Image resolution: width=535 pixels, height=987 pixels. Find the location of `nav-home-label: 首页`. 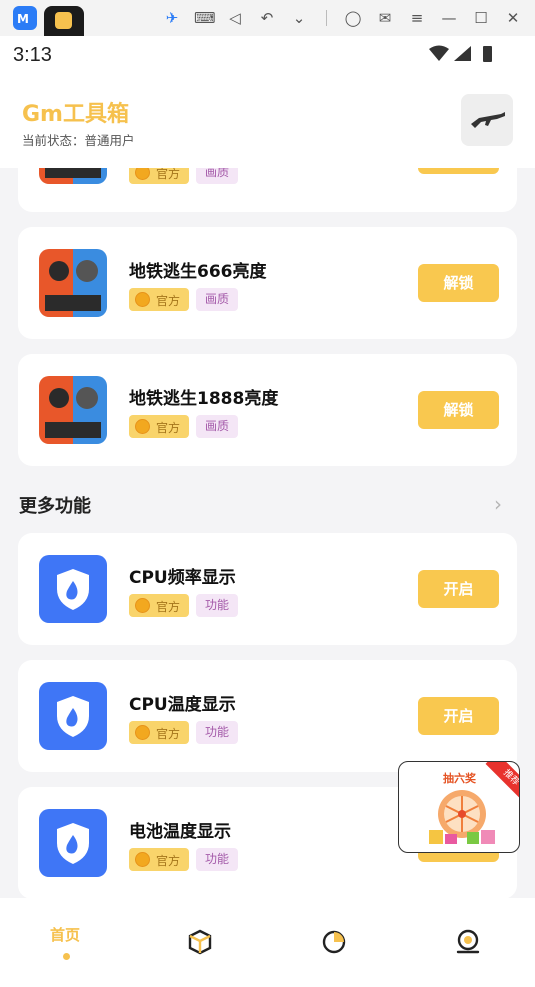

nav-home-label: 首页 is located at coordinates (65, 934).